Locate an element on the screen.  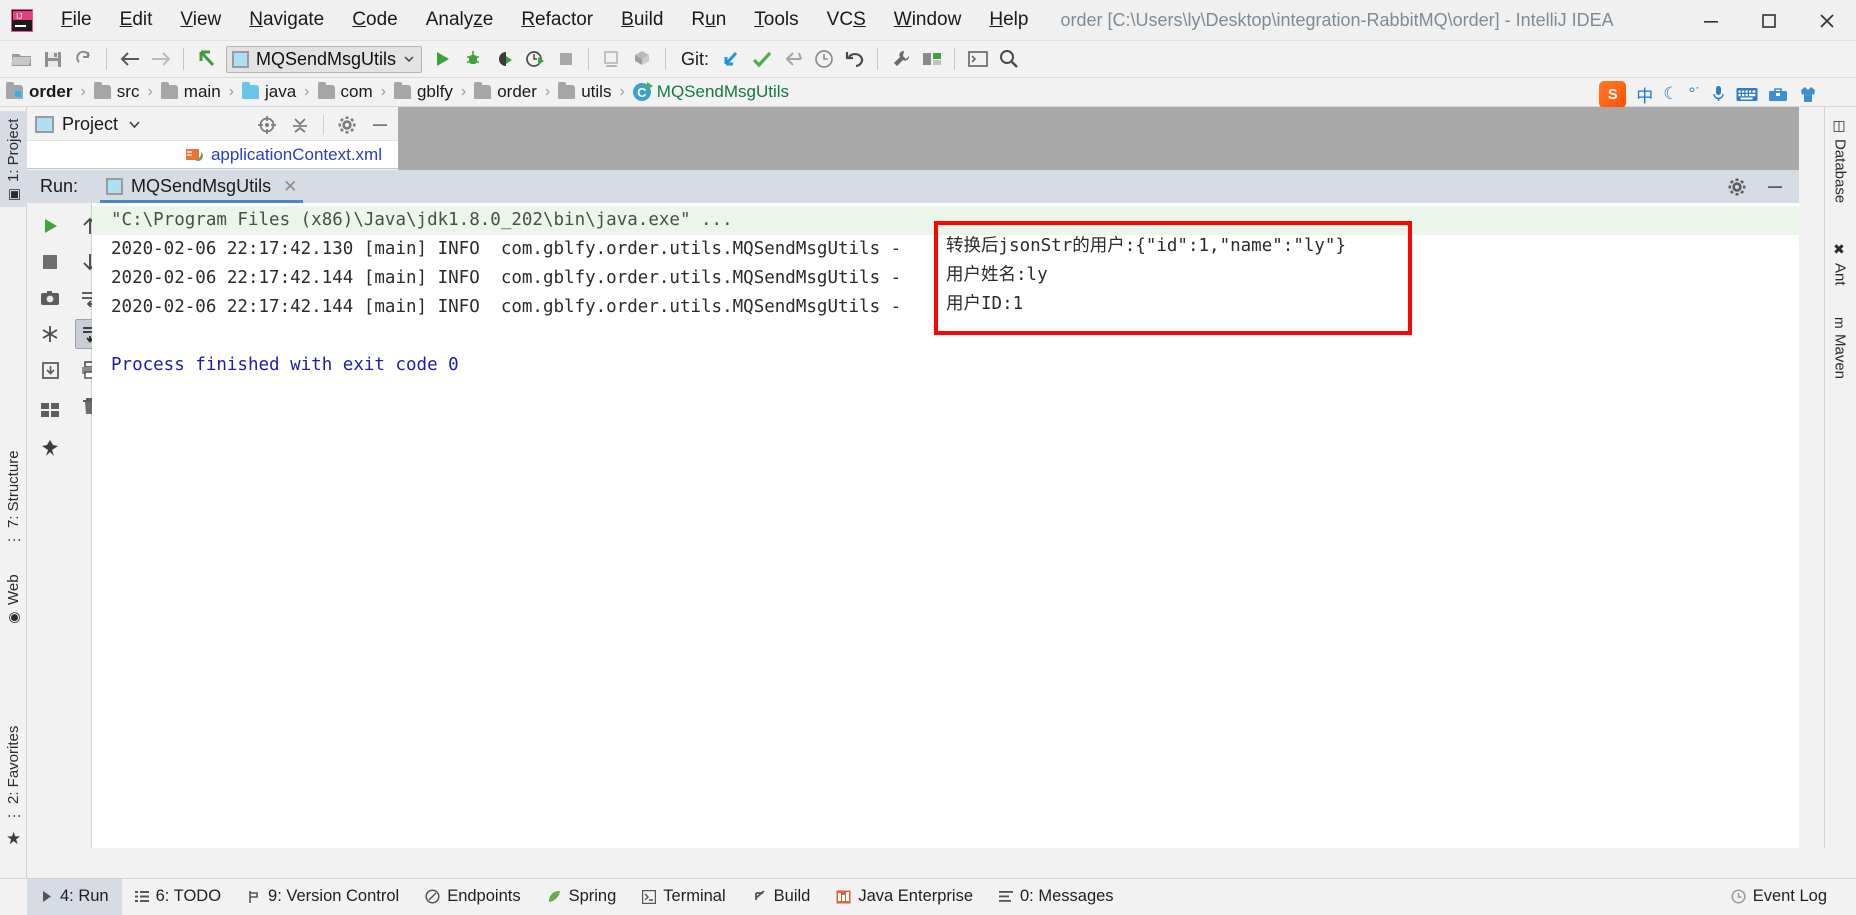
sidebar-item-web: ◉ Web is located at coordinates (13, 596).